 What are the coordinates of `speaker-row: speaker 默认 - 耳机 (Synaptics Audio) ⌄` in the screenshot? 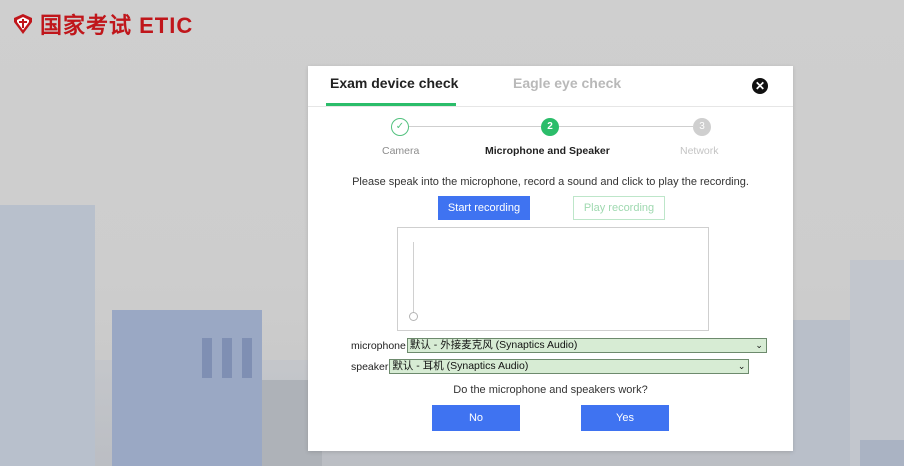 It's located at (550, 366).